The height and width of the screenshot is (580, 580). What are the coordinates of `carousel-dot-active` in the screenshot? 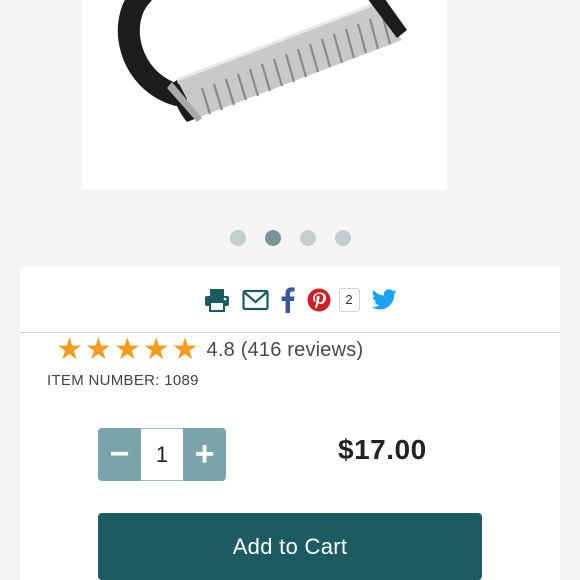 It's located at (272, 238).